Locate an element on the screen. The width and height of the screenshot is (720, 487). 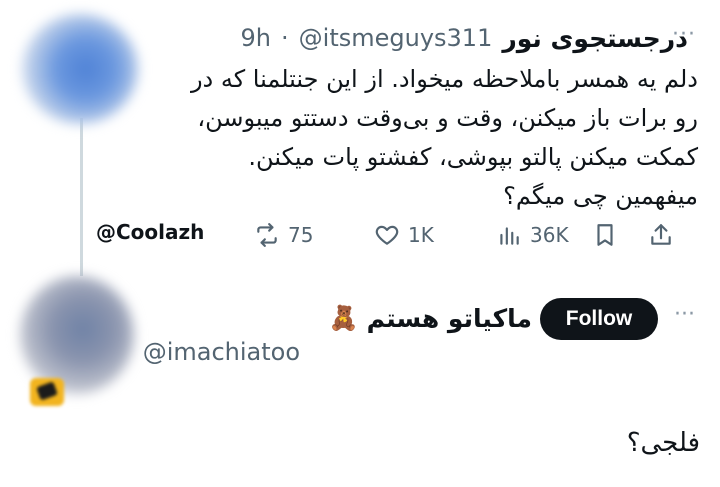
tweet-actions-bar: 75 1K 36K is located at coordinates (360, 235).